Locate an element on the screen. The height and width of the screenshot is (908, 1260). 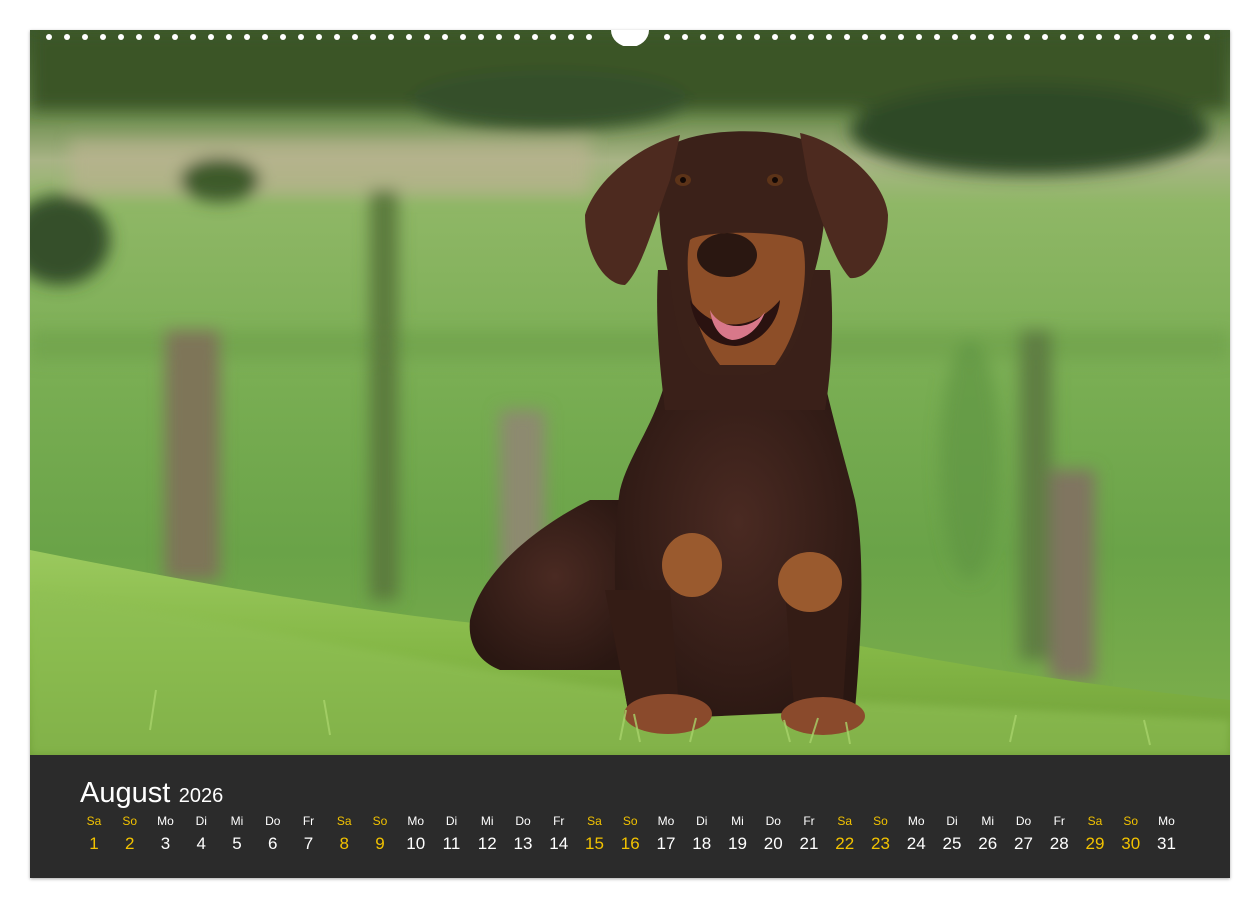
calendar-day: So 30 is located at coordinates (1131, 833).